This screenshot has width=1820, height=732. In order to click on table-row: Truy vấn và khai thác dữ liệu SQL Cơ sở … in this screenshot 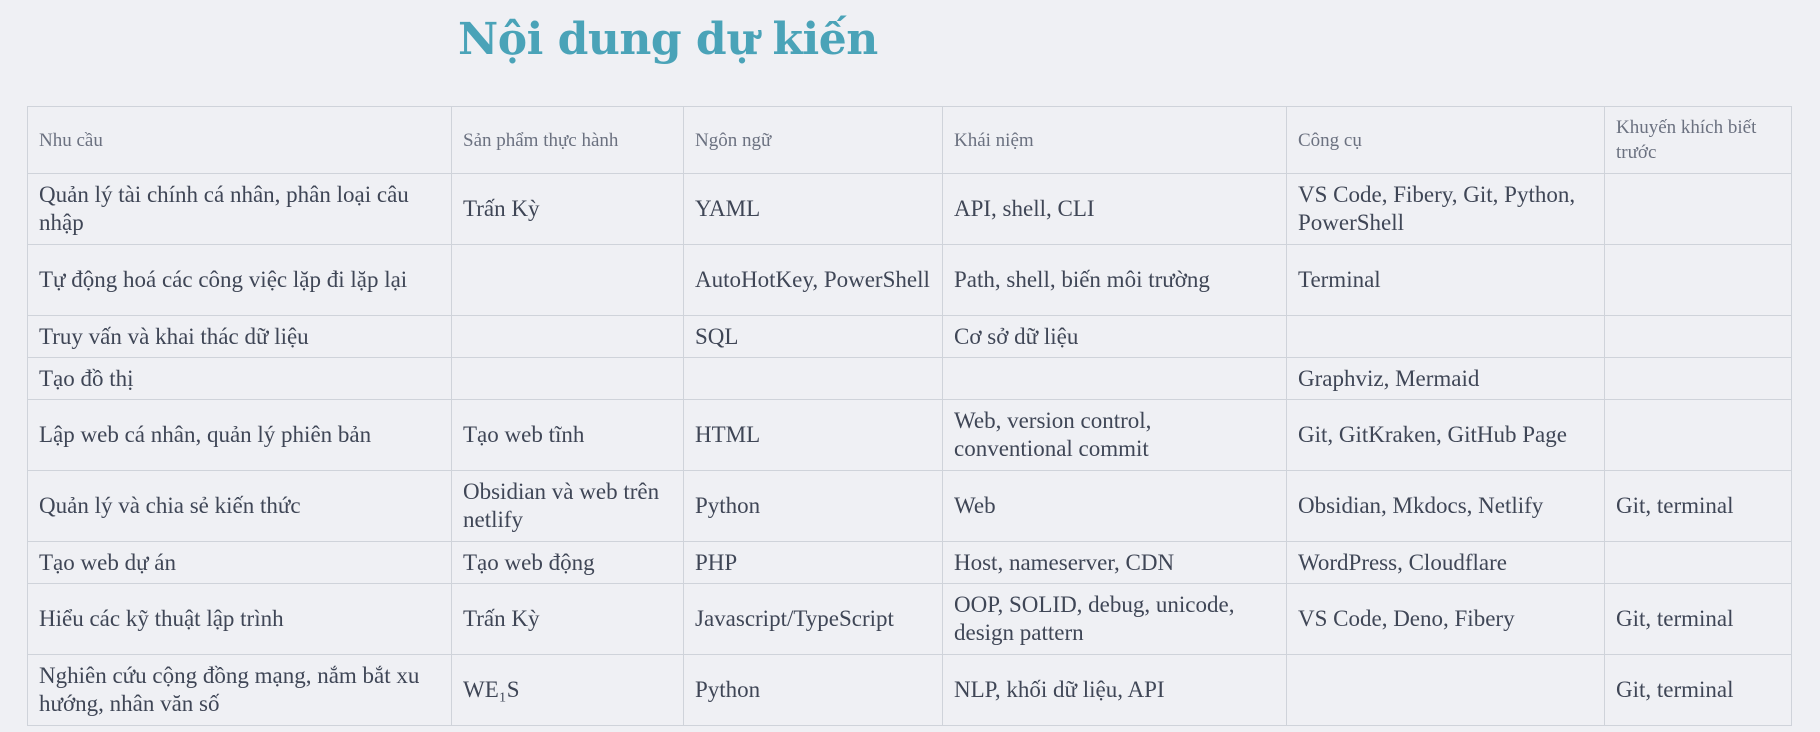, I will do `click(909, 336)`.